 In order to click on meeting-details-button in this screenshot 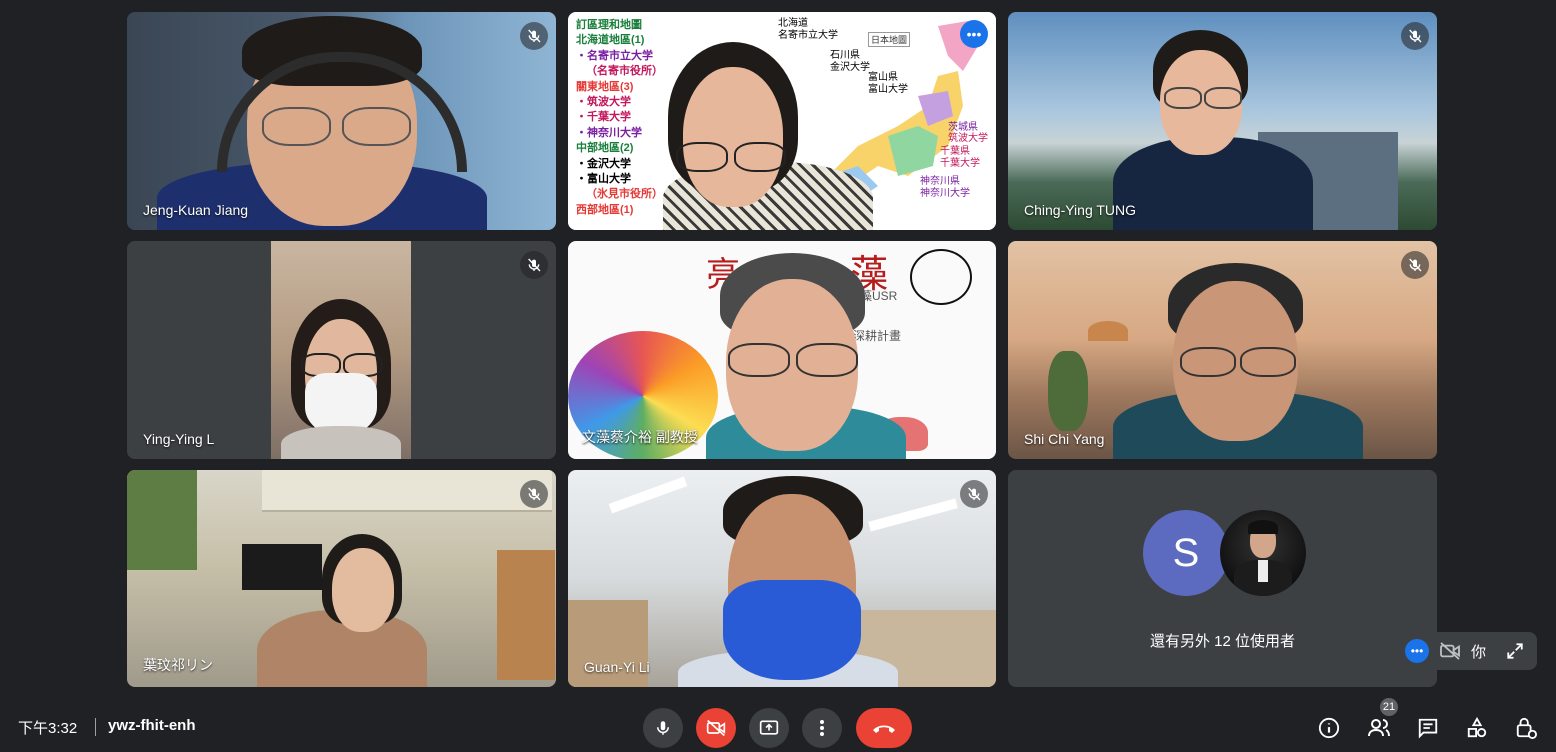, I will do `click(1329, 728)`.